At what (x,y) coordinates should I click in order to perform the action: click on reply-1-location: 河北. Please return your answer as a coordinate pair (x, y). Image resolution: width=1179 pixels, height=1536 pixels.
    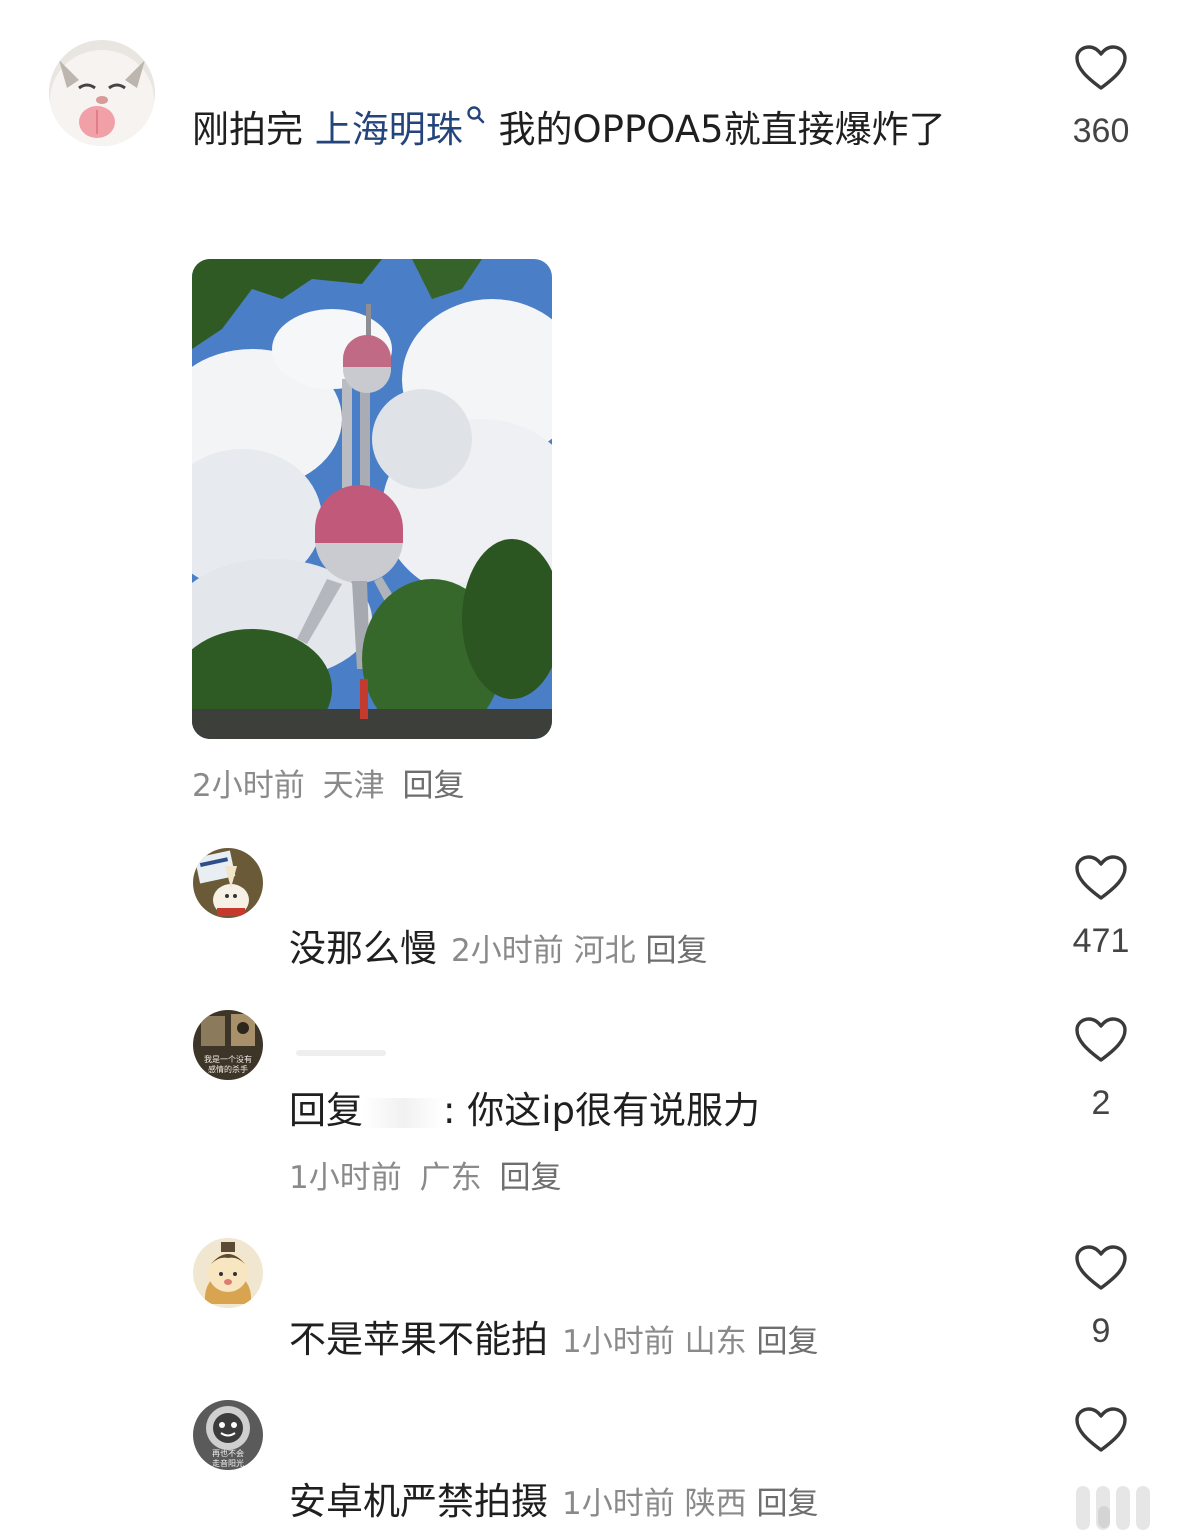
    Looking at the image, I should click on (604, 951).